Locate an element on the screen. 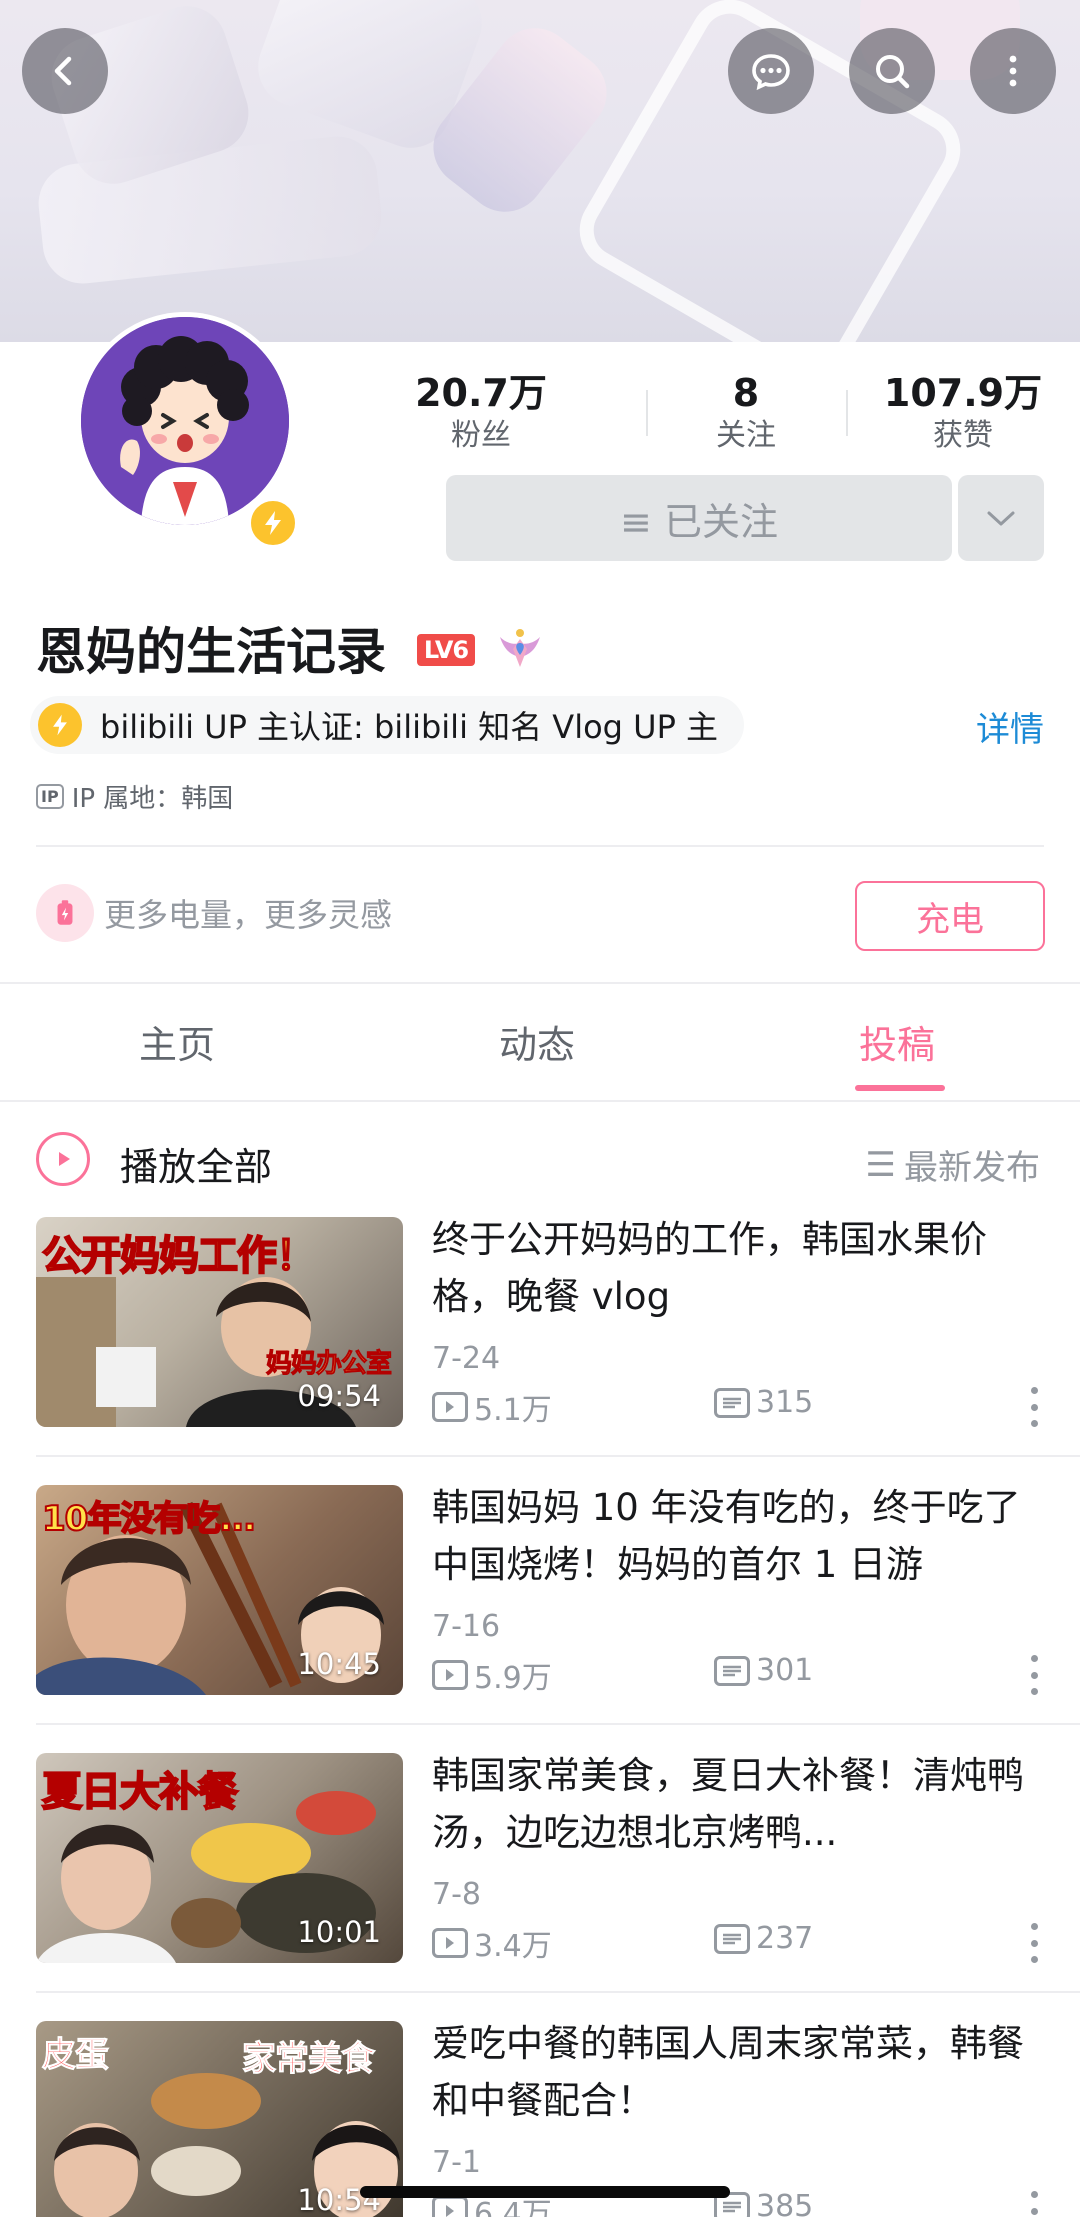 The image size is (1080, 2217). section-divider is located at coordinates (540, 983).